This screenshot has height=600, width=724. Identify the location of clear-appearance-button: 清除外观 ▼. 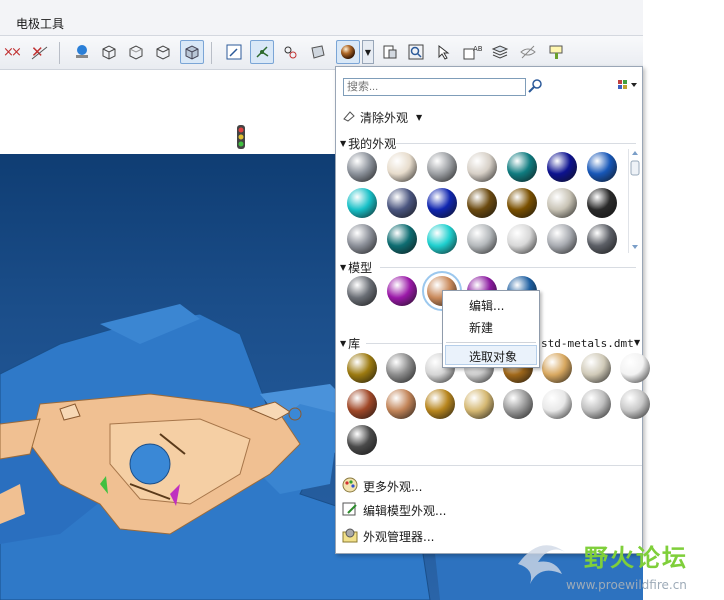
(382, 117).